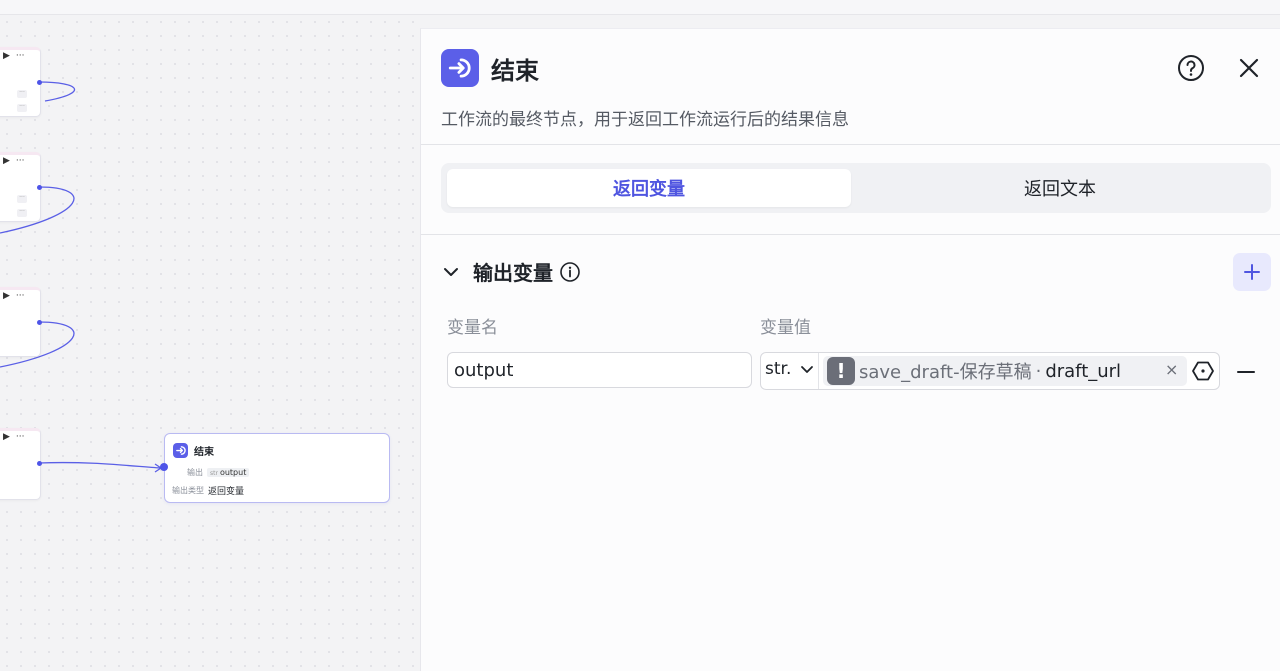 This screenshot has height=671, width=1280. I want to click on minus-icon, so click(1246, 372).